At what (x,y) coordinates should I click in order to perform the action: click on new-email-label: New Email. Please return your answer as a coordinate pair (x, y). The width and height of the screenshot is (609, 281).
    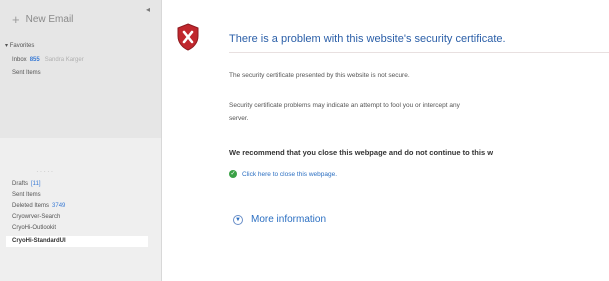
    Looking at the image, I should click on (49, 19).